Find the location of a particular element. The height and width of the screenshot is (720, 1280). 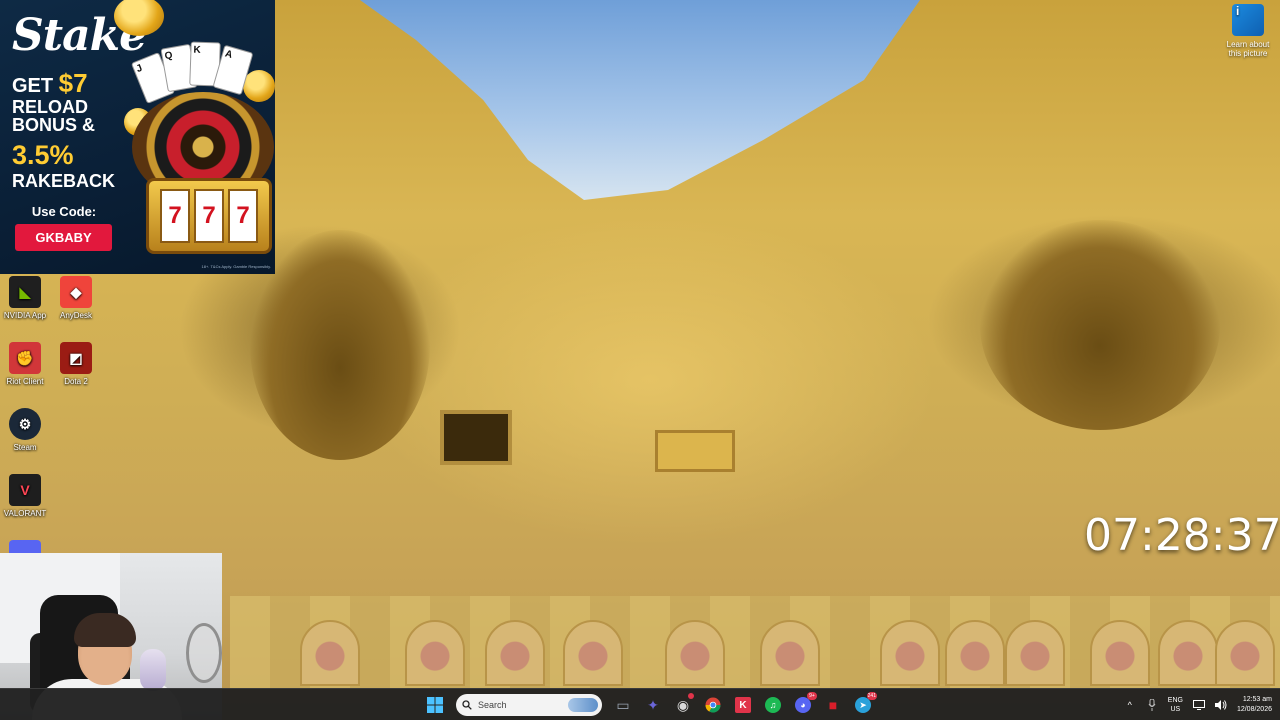

windows-icon is located at coordinates (435, 705).